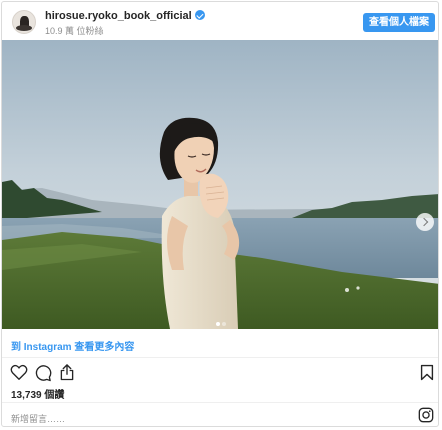 The width and height of the screenshot is (442, 430). I want to click on like-count: 13,739 個讚, so click(37, 393).